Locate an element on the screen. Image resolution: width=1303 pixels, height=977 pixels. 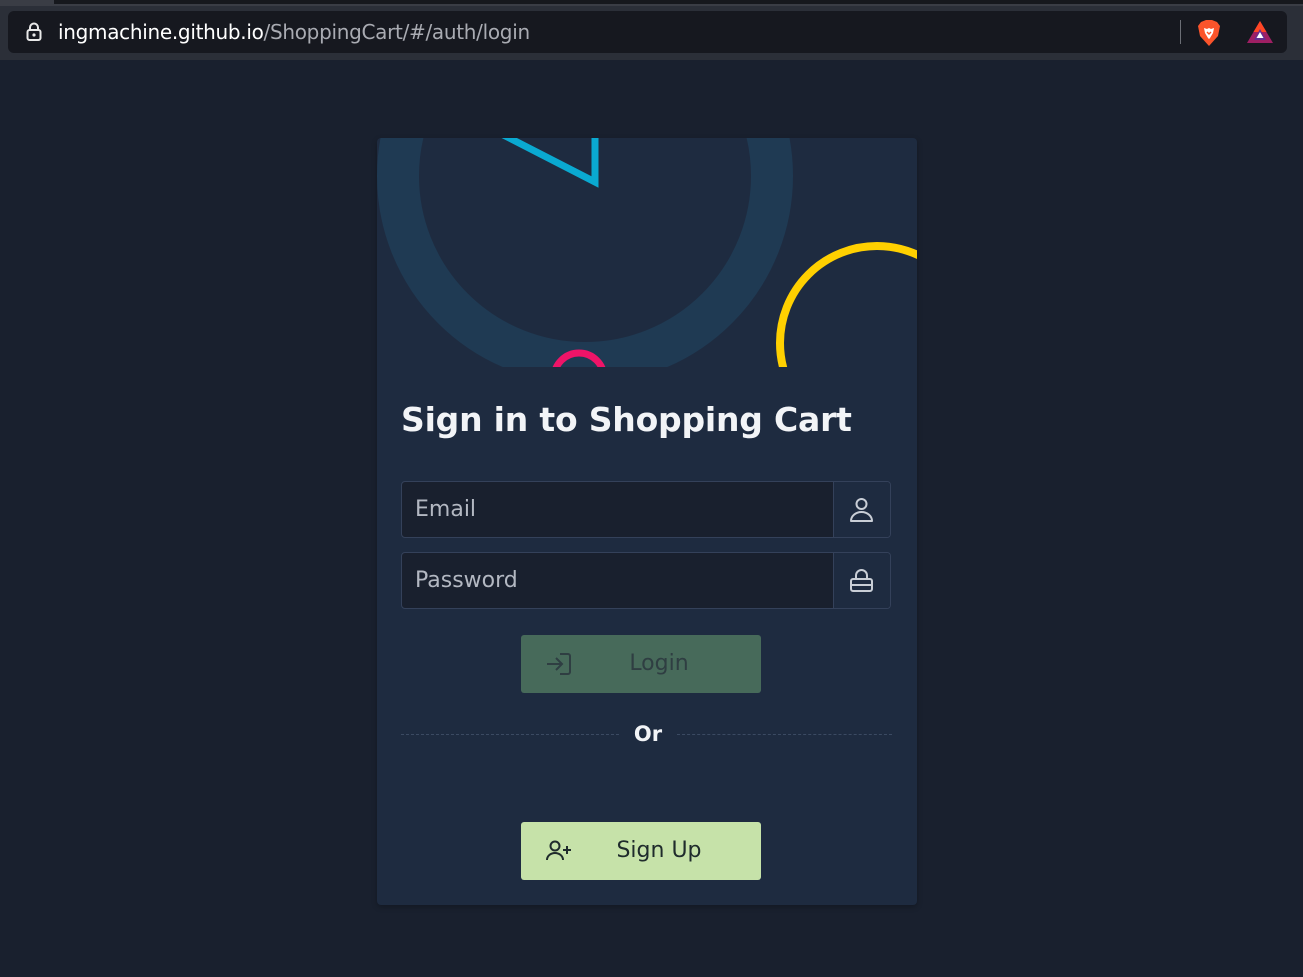
password-addon is located at coordinates (861, 580).